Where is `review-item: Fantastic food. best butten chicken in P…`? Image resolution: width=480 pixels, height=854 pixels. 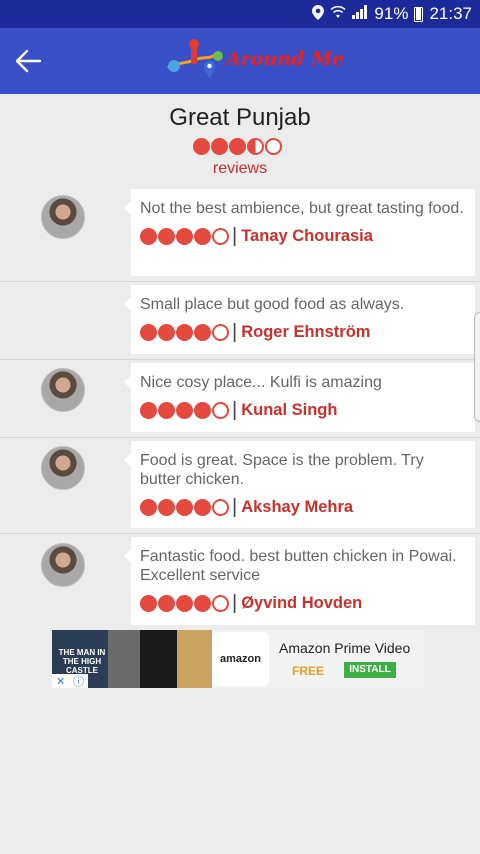
review-item: Fantastic food. best butten chicken in P… is located at coordinates (240, 582).